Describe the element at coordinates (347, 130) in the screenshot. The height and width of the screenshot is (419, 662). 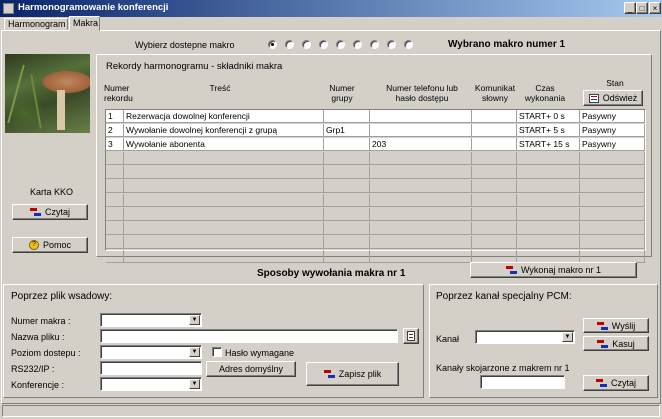
I see `grid-cell-group: Grp1` at that location.